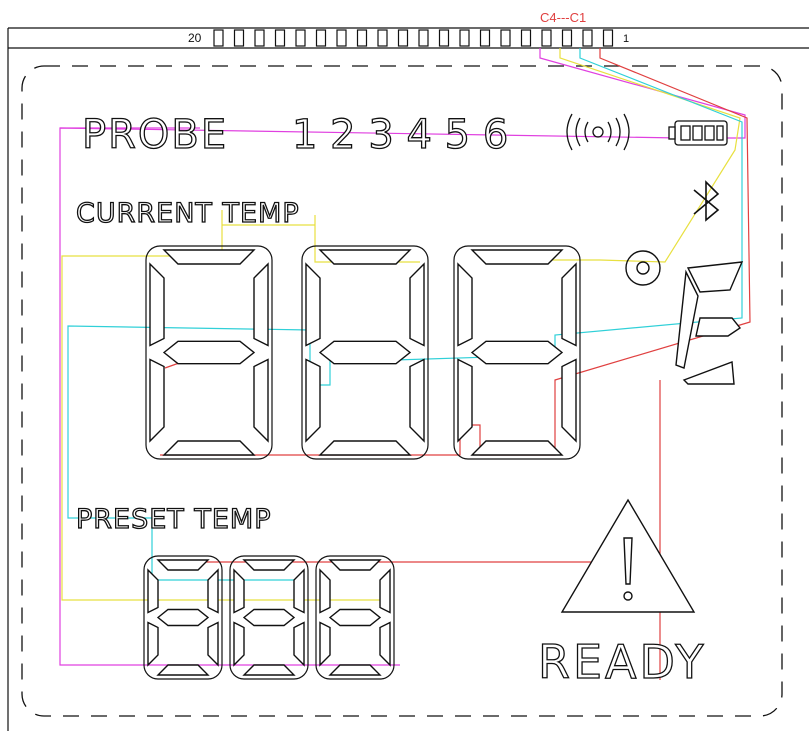 The image size is (809, 731). What do you see at coordinates (174, 519) in the screenshot?
I see `preset-temp-label: PRESET TEMP` at bounding box center [174, 519].